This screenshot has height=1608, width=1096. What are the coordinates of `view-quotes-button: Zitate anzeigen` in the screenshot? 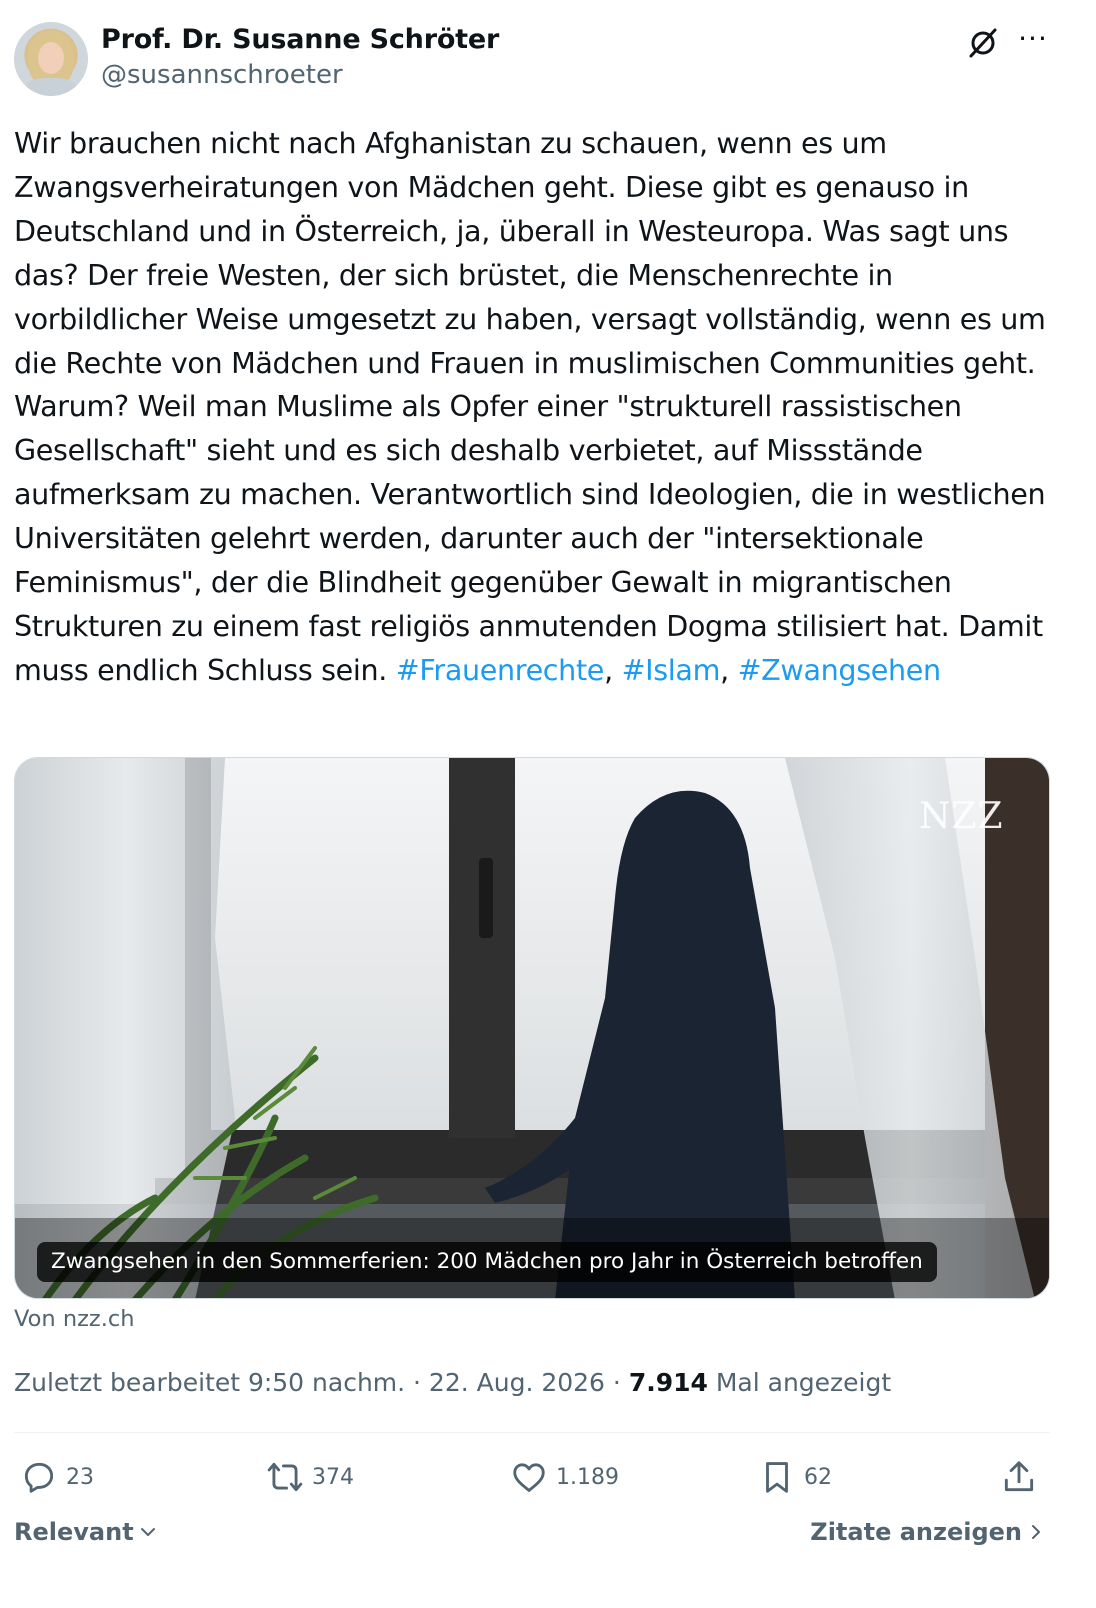 It's located at (928, 1532).